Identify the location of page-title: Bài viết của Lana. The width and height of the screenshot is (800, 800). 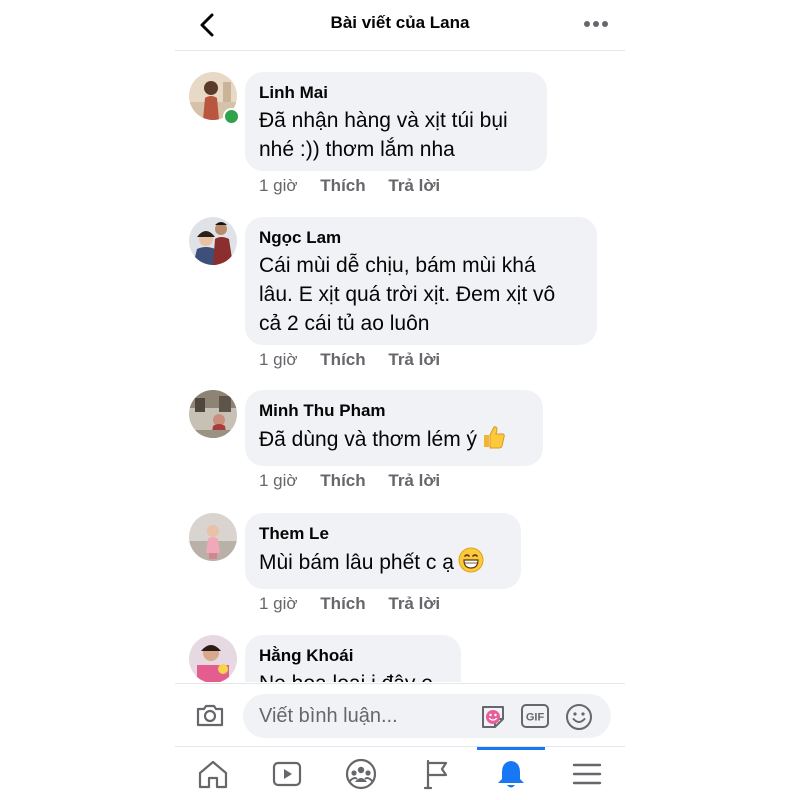
(400, 22).